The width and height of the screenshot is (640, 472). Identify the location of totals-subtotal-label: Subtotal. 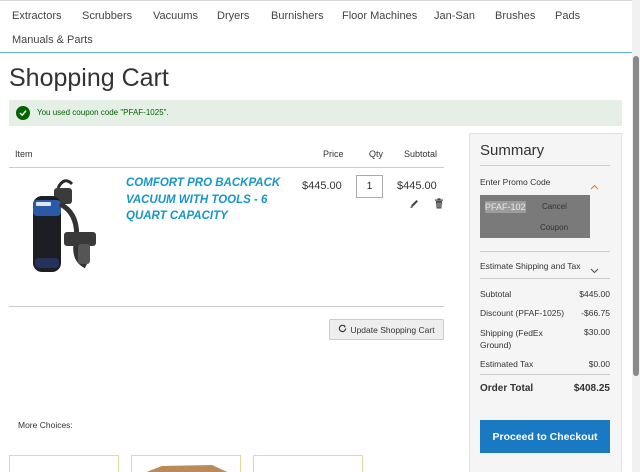
(496, 294).